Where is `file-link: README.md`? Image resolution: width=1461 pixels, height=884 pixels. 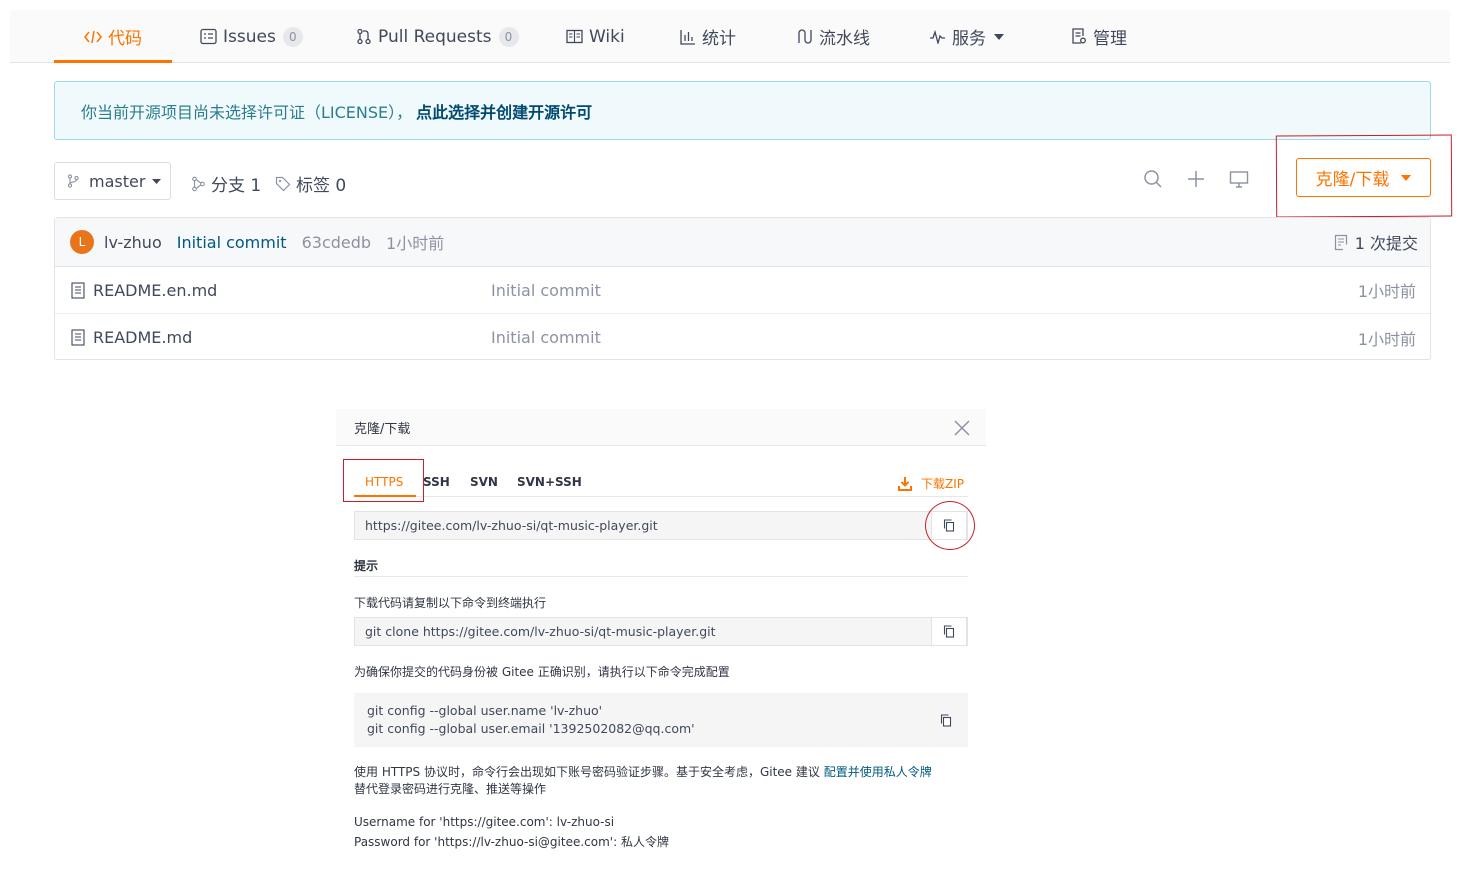
file-link: README.md is located at coordinates (131, 337).